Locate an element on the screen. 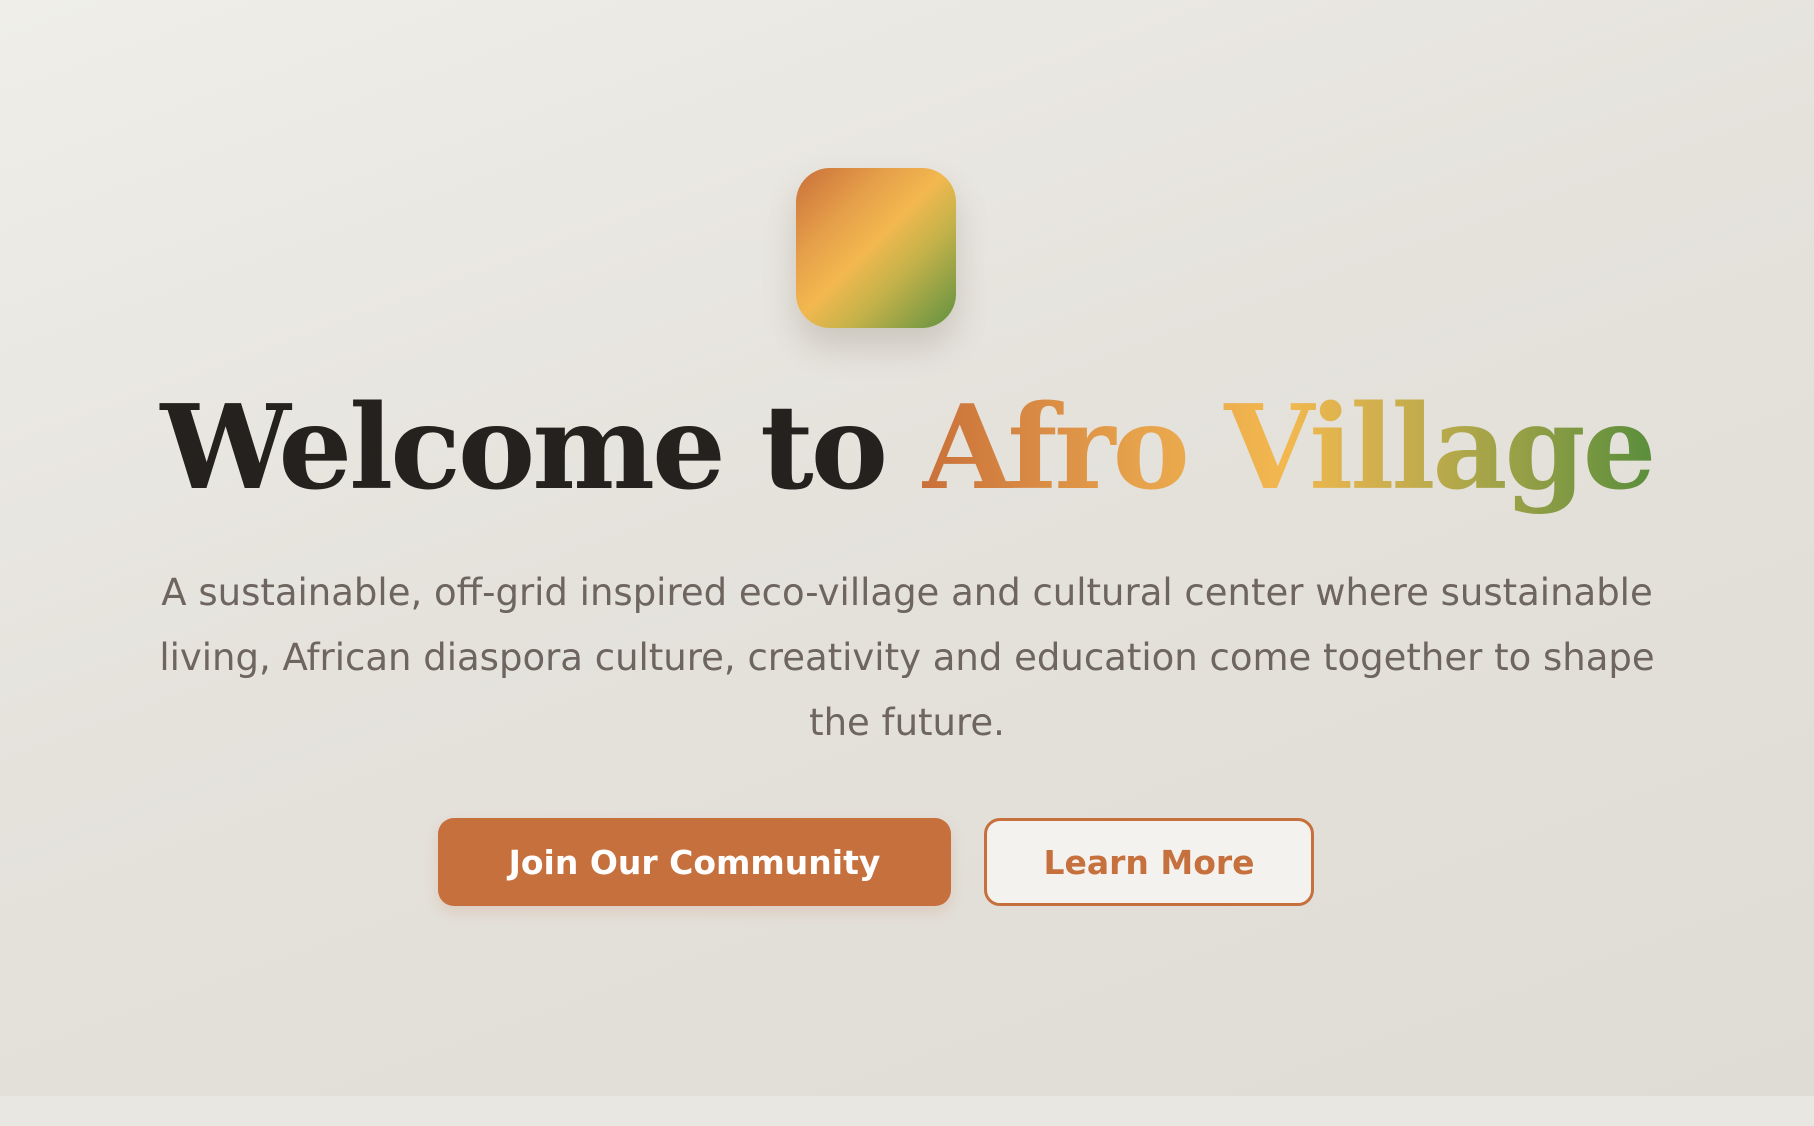  page-title: Welcome to Afro Village is located at coordinates (907, 448).